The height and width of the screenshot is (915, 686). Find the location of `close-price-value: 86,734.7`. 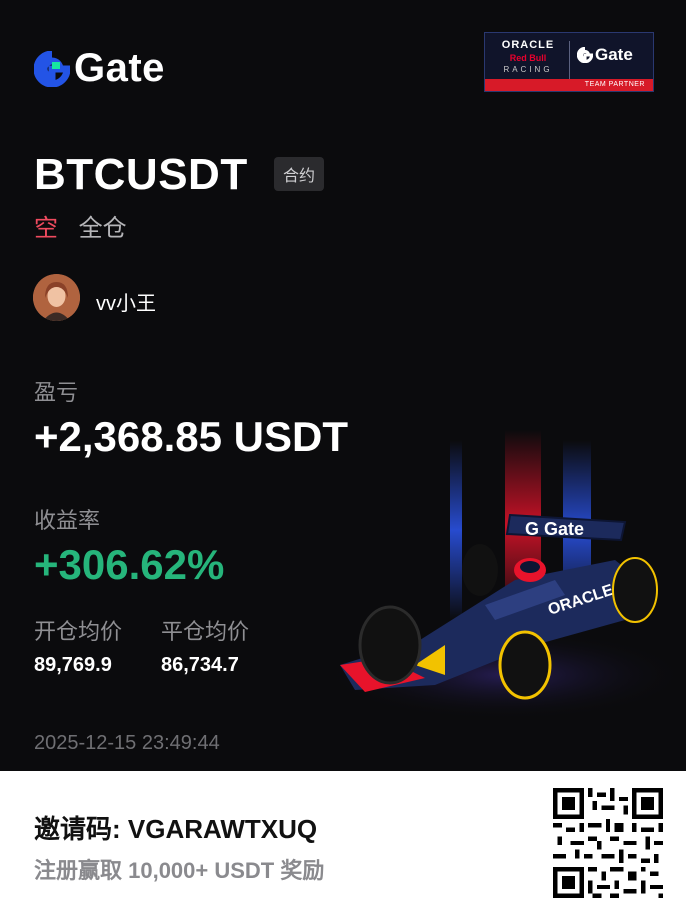

close-price-value: 86,734.7 is located at coordinates (200, 665).